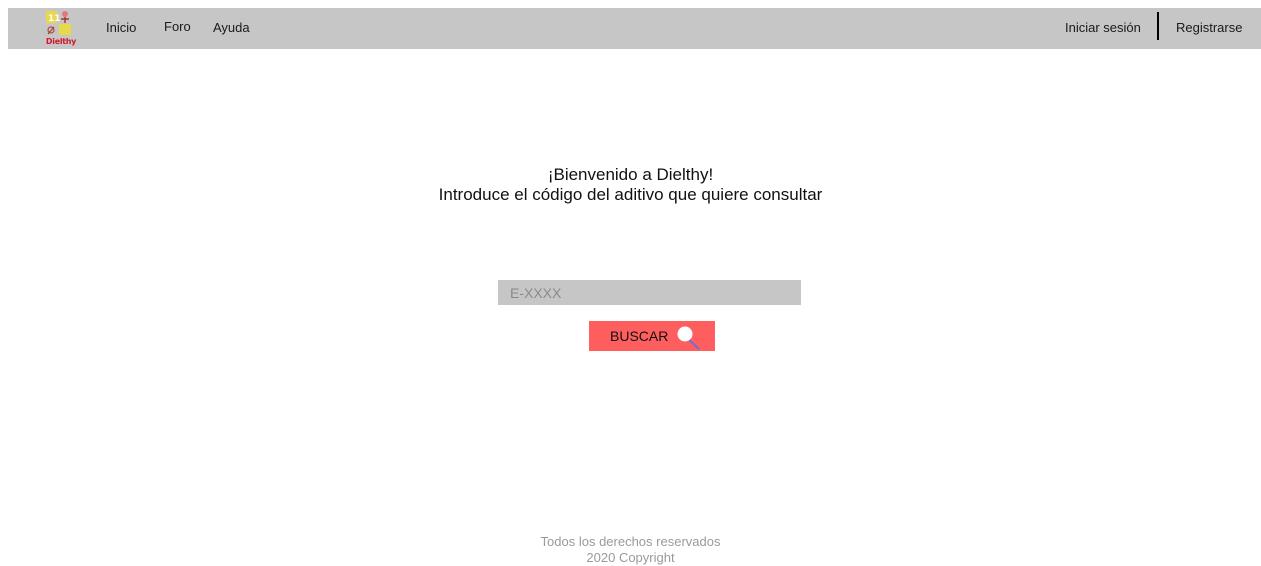 The height and width of the screenshot is (566, 1261). What do you see at coordinates (649, 292) in the screenshot?
I see `additive-code-input` at bounding box center [649, 292].